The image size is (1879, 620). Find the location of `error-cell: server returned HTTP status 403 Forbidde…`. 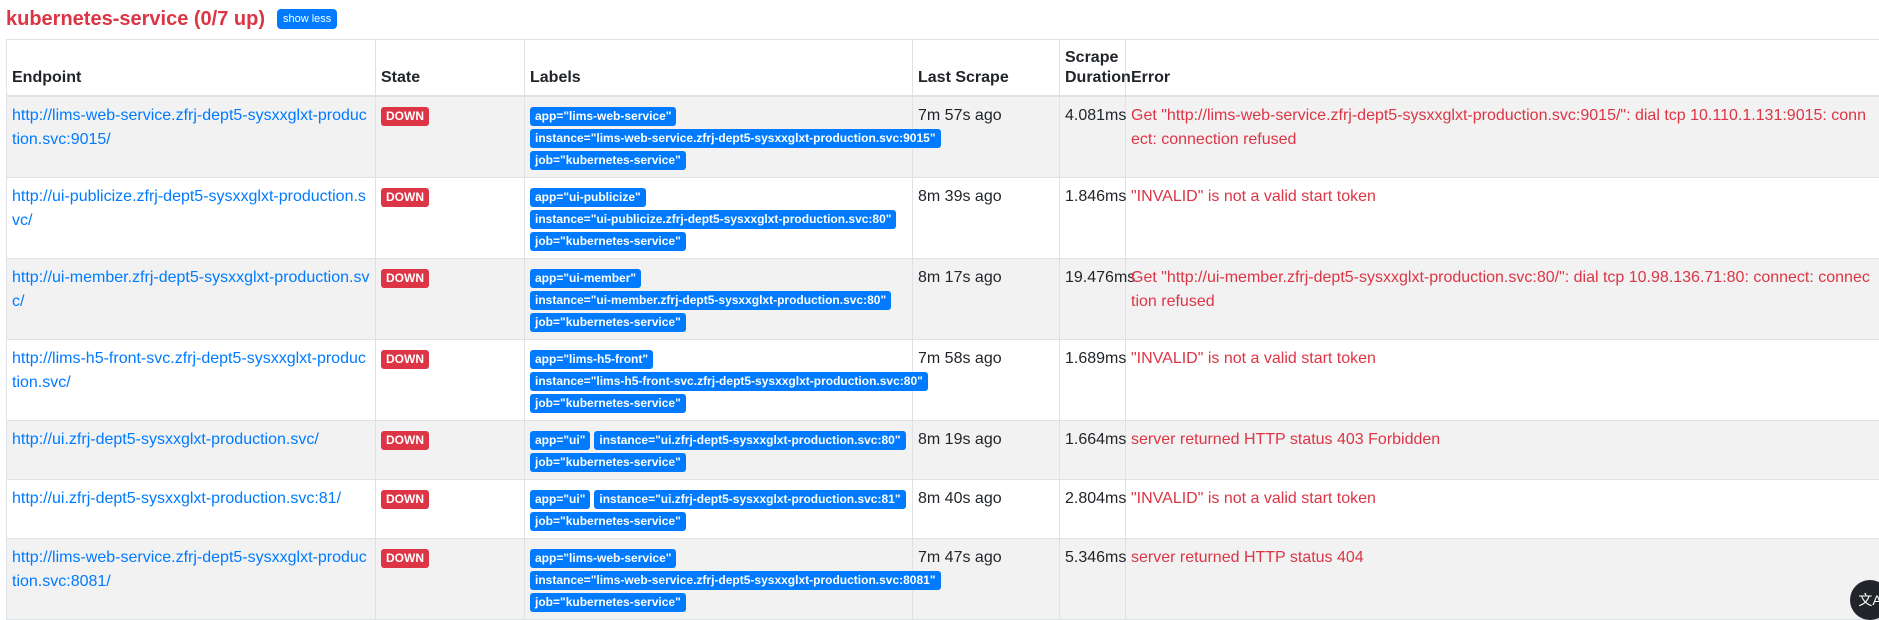

error-cell: server returned HTTP status 403 Forbidde… is located at coordinates (1502, 450).